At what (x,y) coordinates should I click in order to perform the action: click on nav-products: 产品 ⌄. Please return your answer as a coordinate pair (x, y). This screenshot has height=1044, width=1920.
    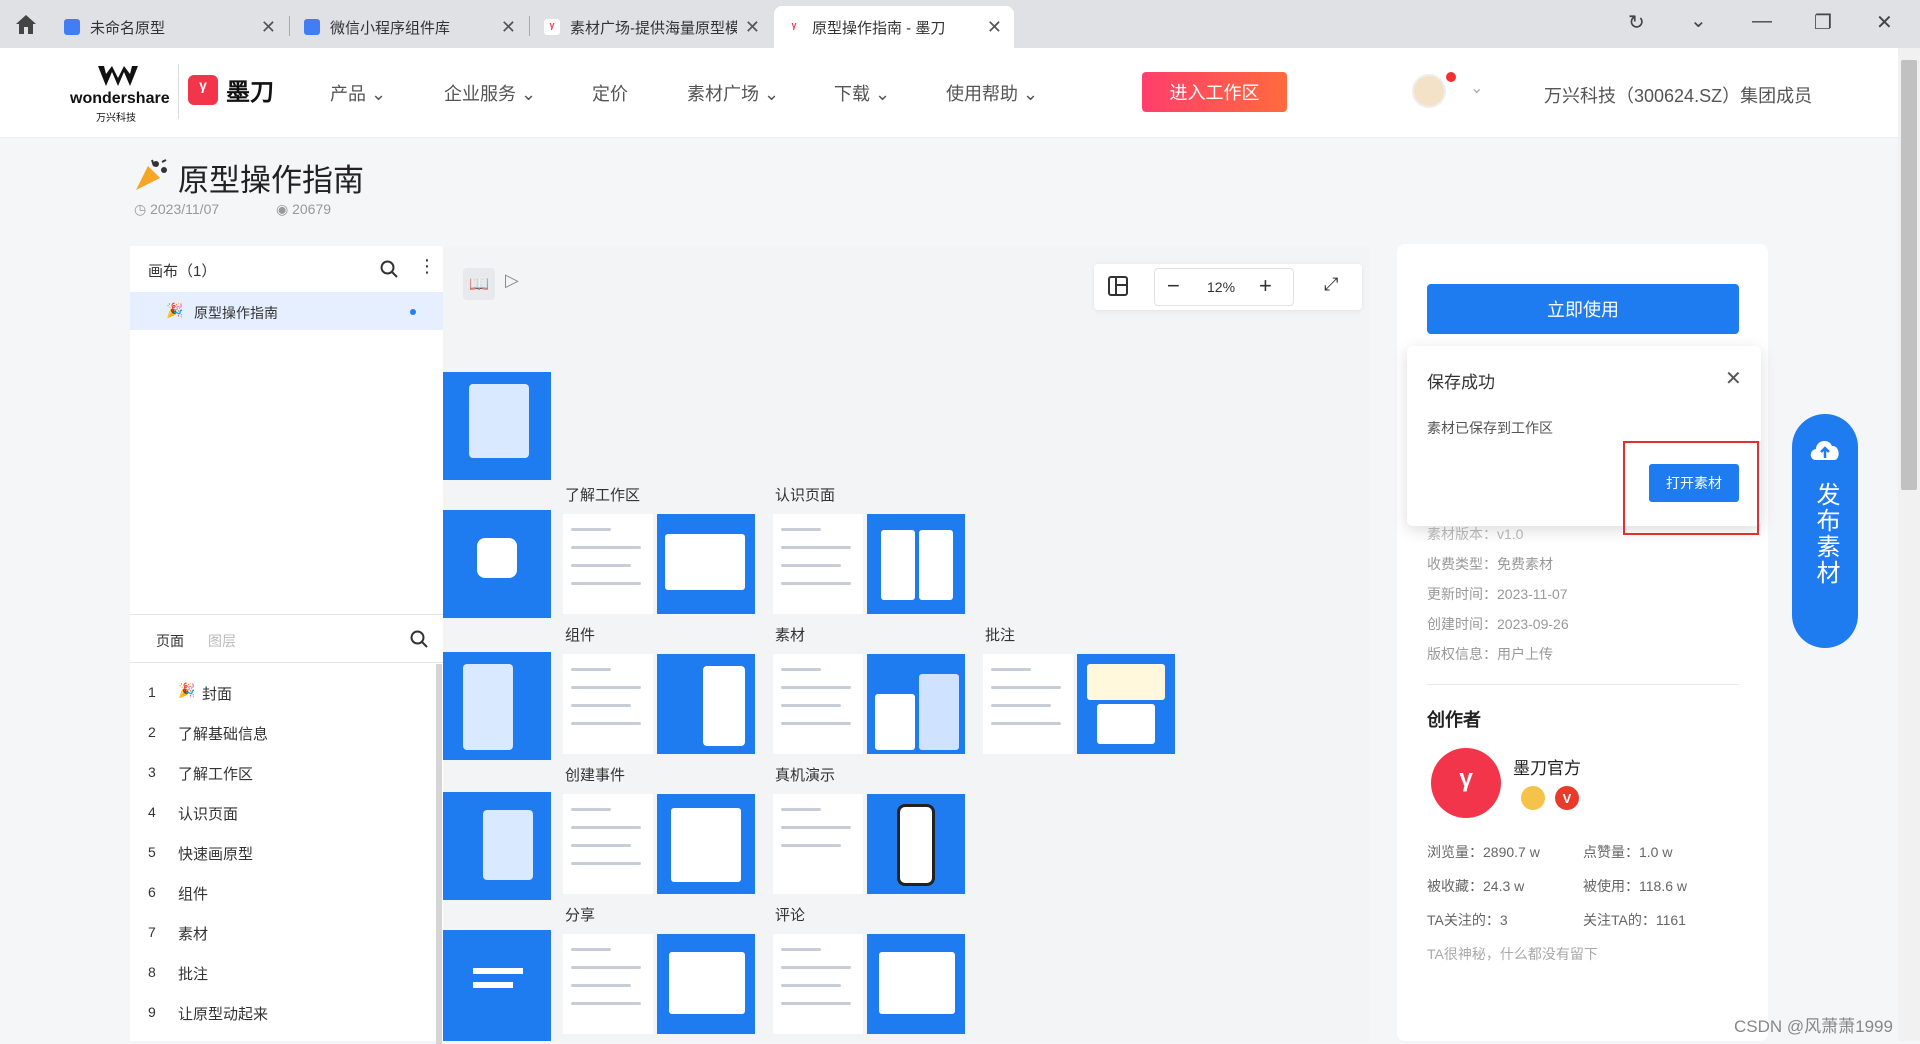
    Looking at the image, I should click on (358, 93).